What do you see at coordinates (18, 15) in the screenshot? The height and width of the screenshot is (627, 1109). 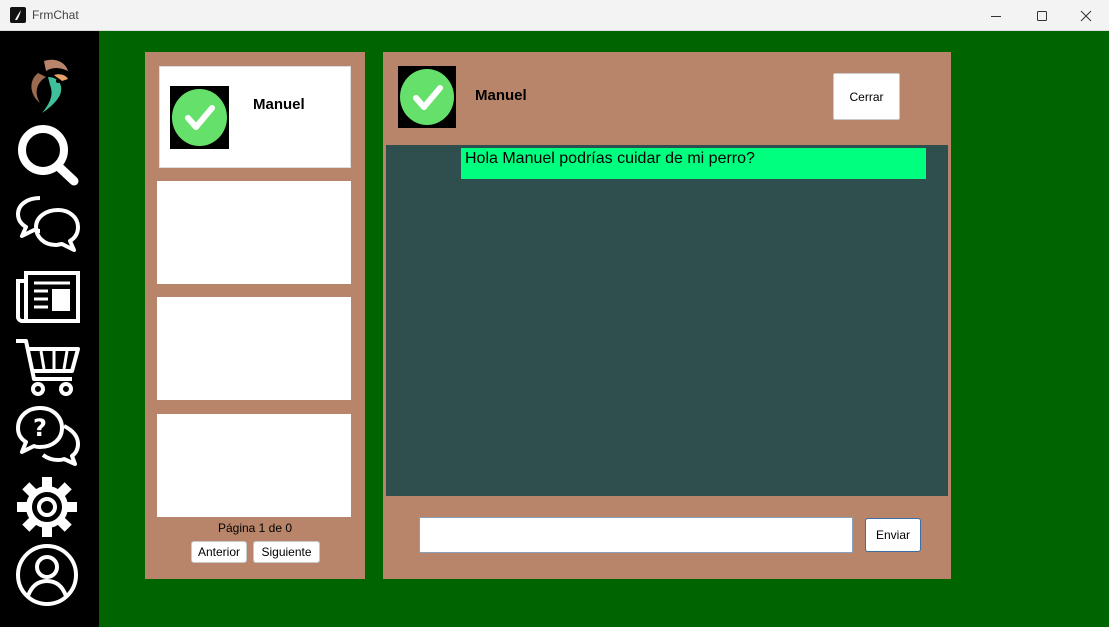 I see `app-icon` at bounding box center [18, 15].